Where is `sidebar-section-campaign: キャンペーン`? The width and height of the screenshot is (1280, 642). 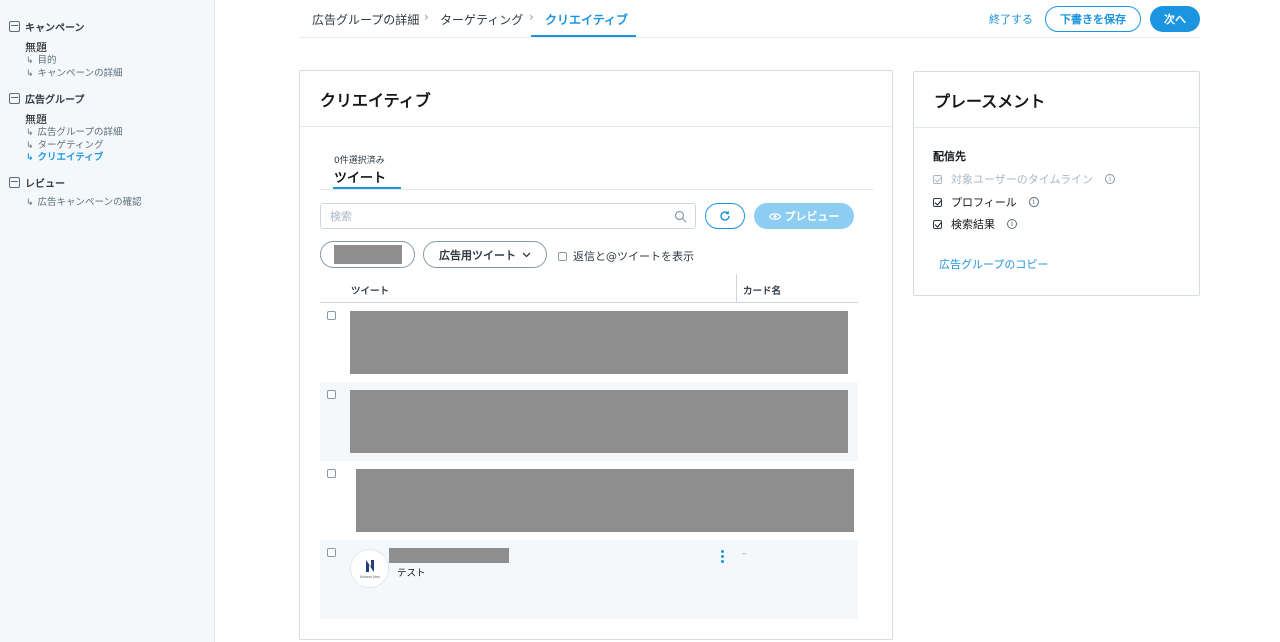
sidebar-section-campaign: キャンペーン is located at coordinates (107, 26).